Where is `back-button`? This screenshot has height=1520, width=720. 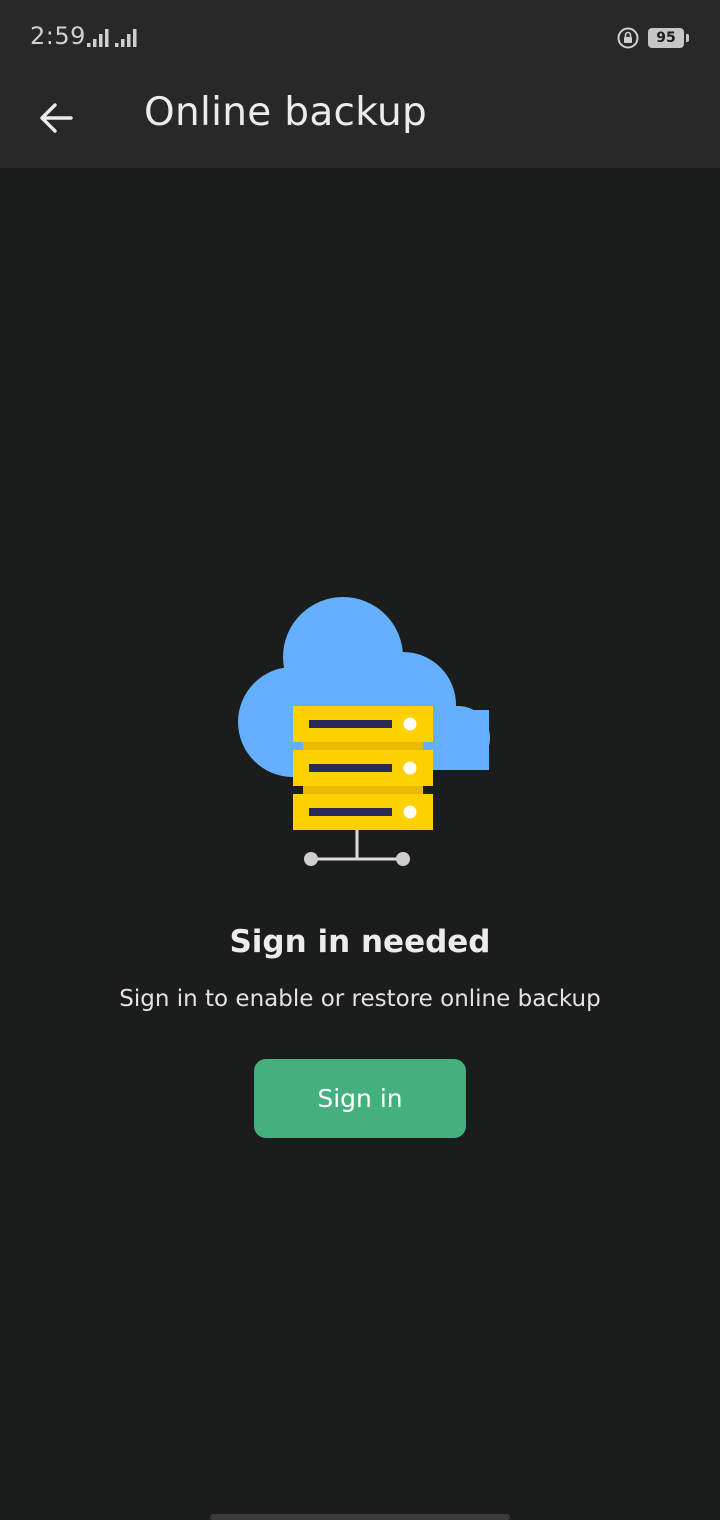
back-button is located at coordinates (56, 118).